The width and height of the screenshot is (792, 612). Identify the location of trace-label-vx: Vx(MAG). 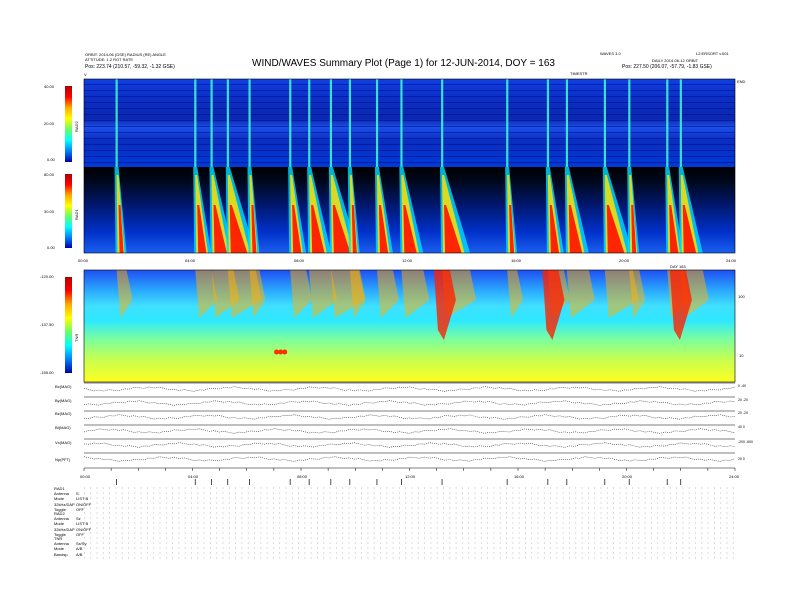
(63, 442).